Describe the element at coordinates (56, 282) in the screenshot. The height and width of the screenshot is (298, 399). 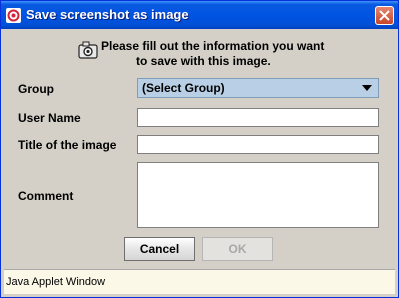
I see `status-text: Java Applet Window` at that location.